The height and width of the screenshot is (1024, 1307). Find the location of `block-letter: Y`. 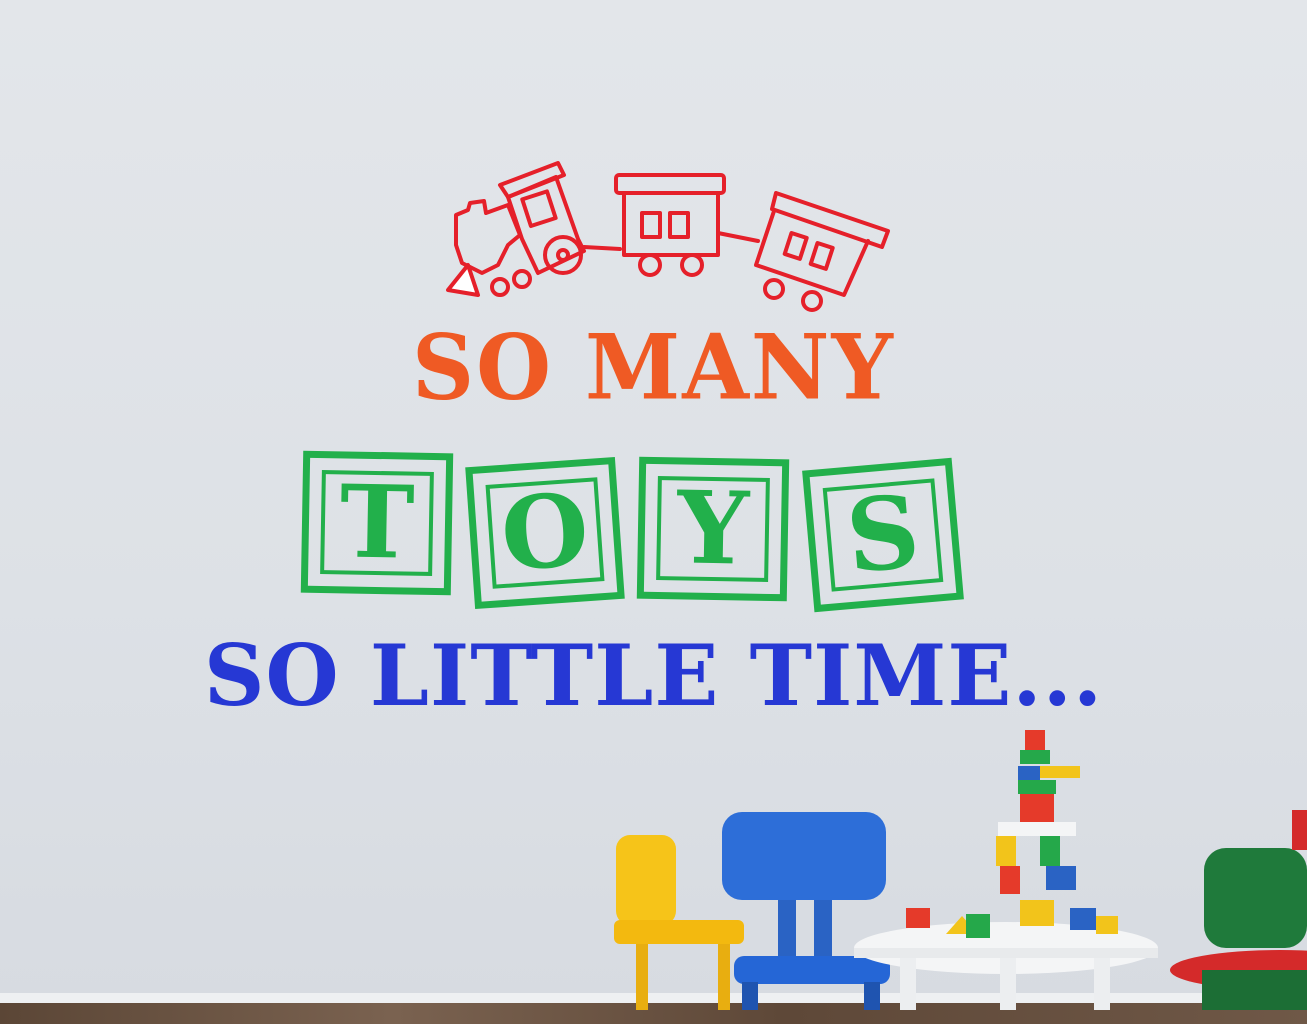

block-letter: Y is located at coordinates (713, 528).